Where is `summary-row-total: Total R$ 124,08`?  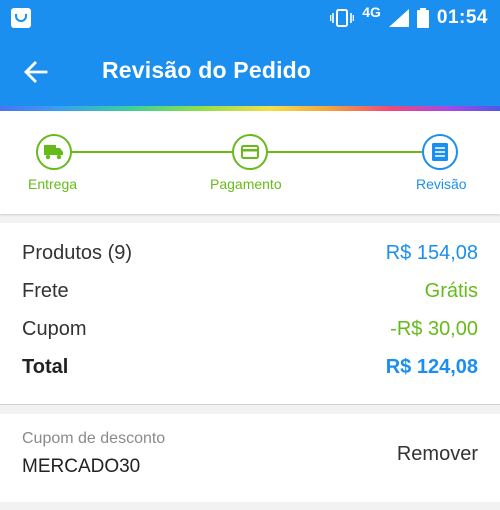
summary-row-total: Total R$ 124,08 is located at coordinates (250, 367).